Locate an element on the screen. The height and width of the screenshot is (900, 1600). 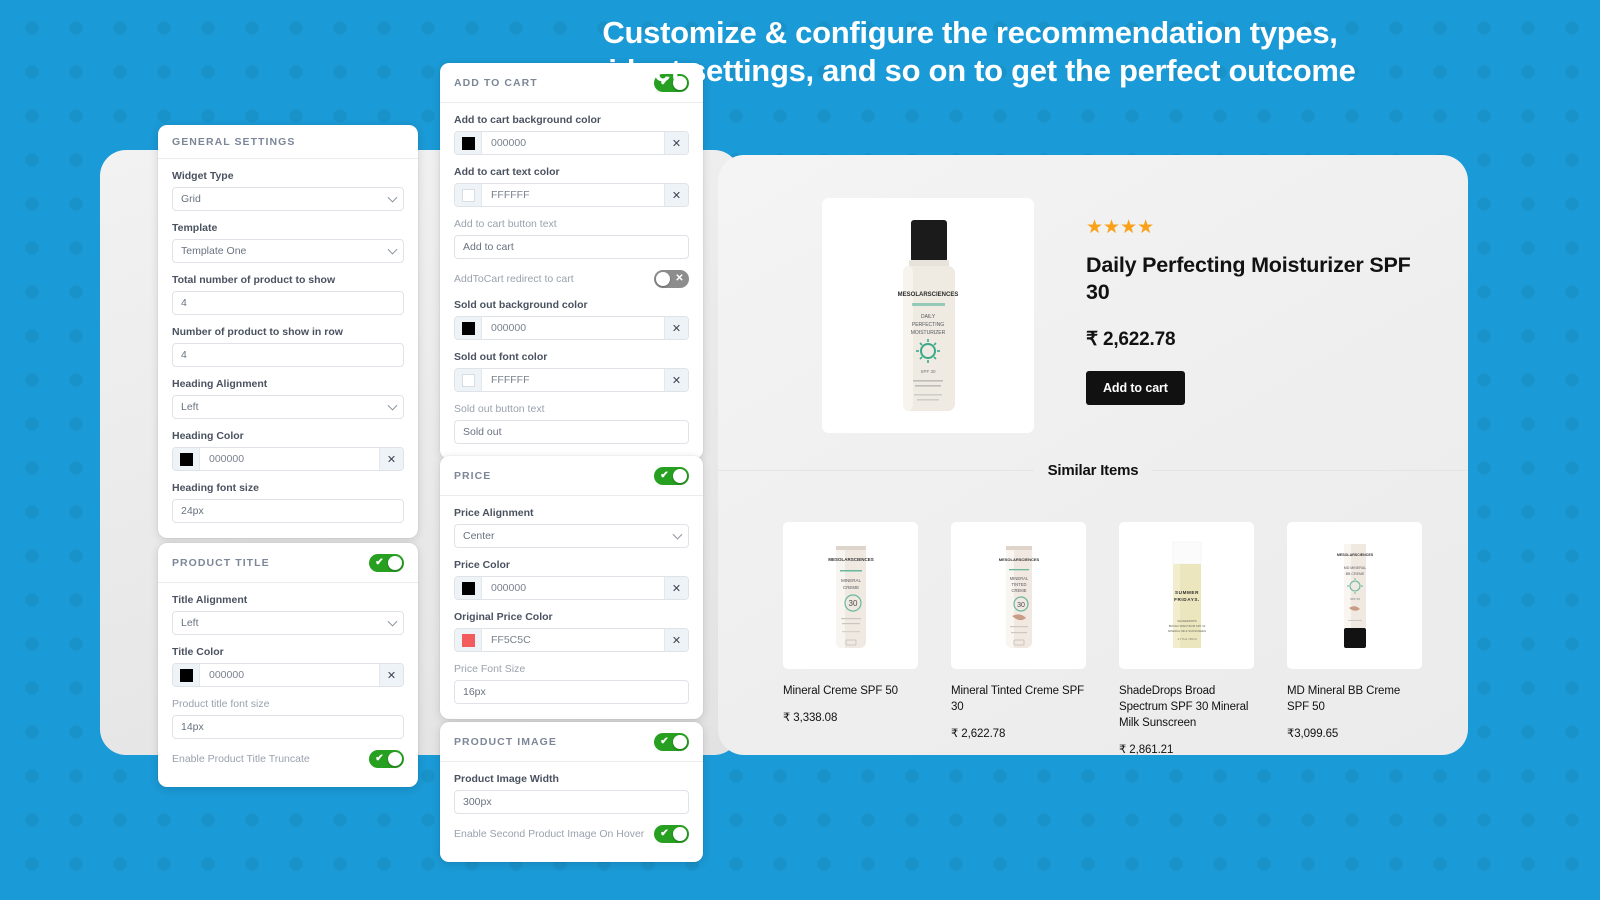
value-products-in-row: 4 is located at coordinates (184, 355).